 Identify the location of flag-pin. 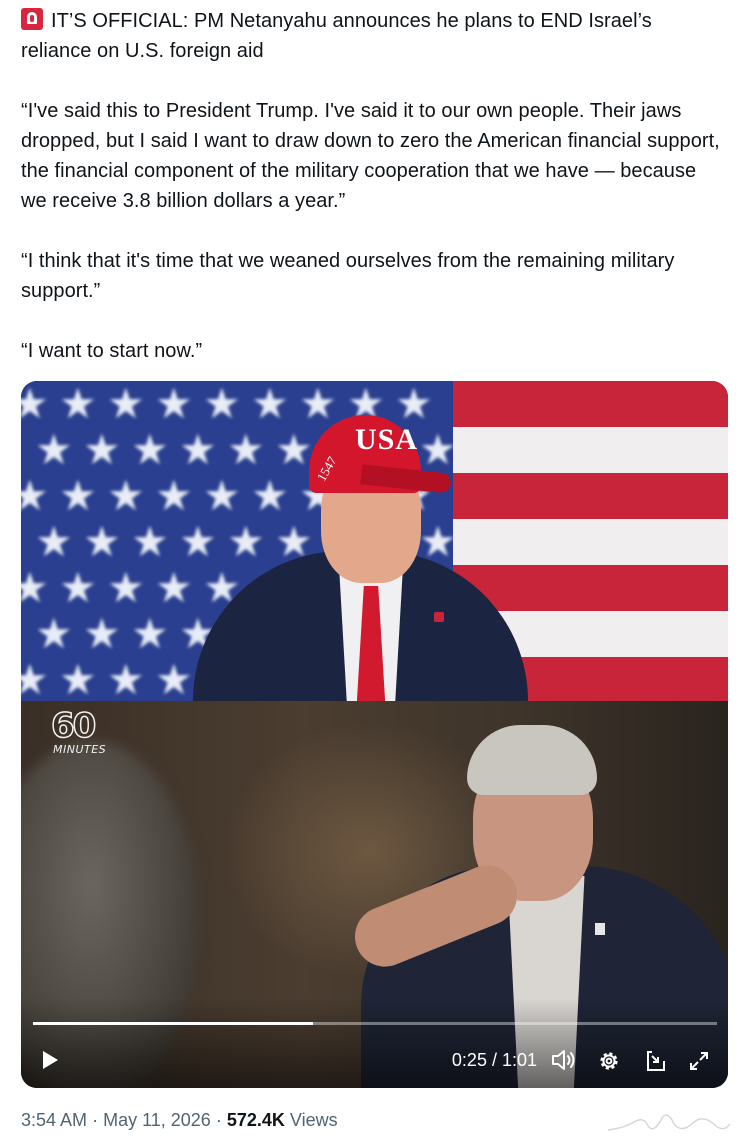
(439, 617).